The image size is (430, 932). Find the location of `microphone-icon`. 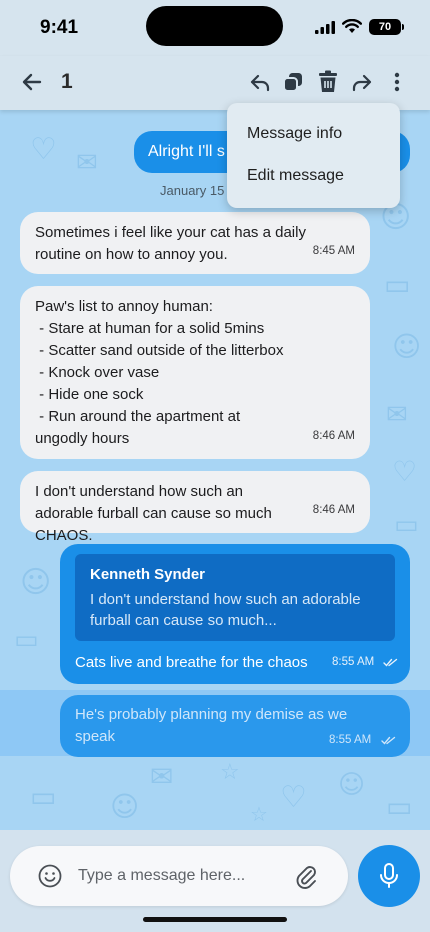

microphone-icon is located at coordinates (389, 875).